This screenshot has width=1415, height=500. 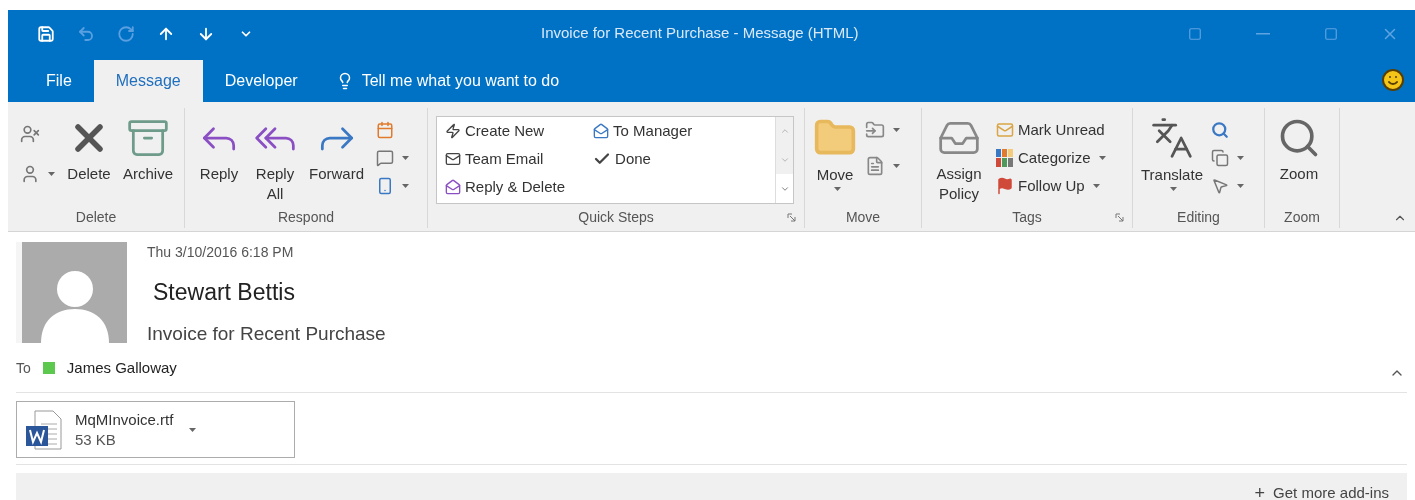 I want to click on forward-button: Forward, so click(x=336, y=150).